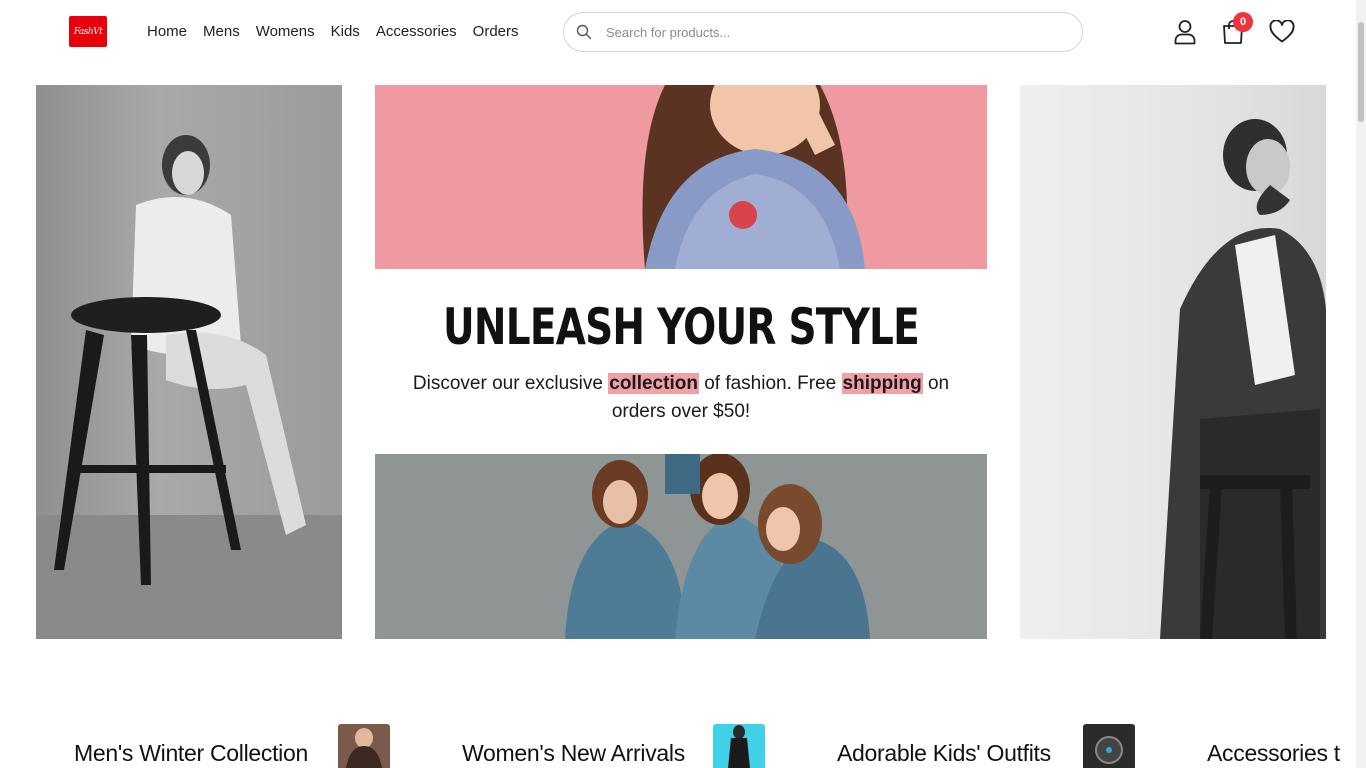 The width and height of the screenshot is (1366, 768). Describe the element at coordinates (681, 327) in the screenshot. I see `hero-title: UNLEASH YOUR STYLE` at that location.